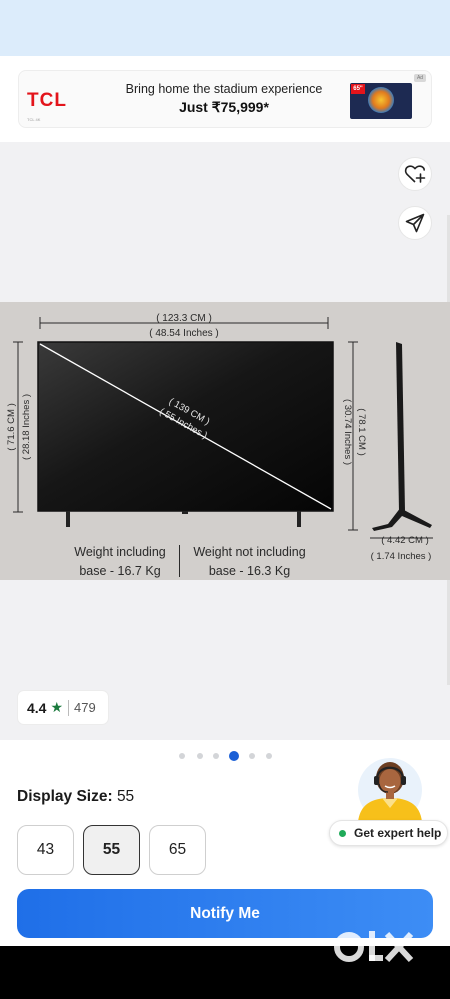 Image resolution: width=450 pixels, height=999 pixels. I want to click on height-cm-label: ( 71.6 CM ), so click(11, 427).